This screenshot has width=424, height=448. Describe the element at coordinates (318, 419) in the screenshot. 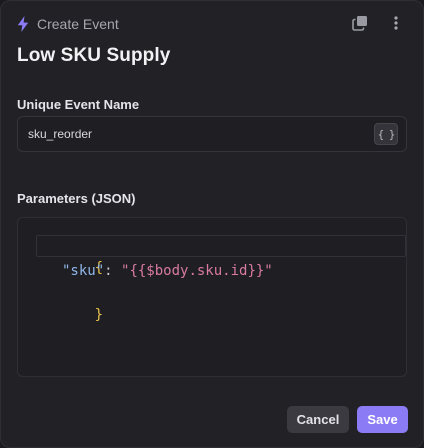

I see `cancel-button: Cancel` at that location.